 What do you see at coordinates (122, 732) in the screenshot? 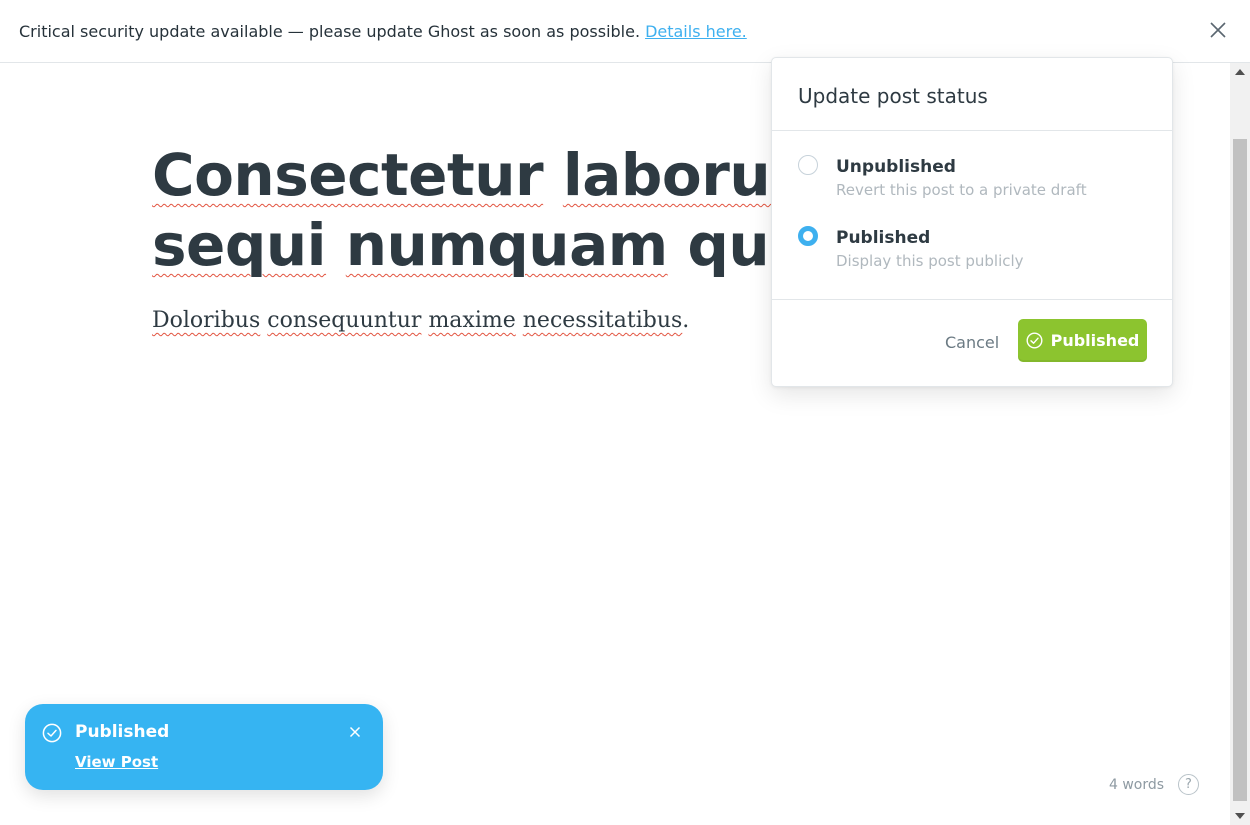
I see `toast-title: Published` at bounding box center [122, 732].